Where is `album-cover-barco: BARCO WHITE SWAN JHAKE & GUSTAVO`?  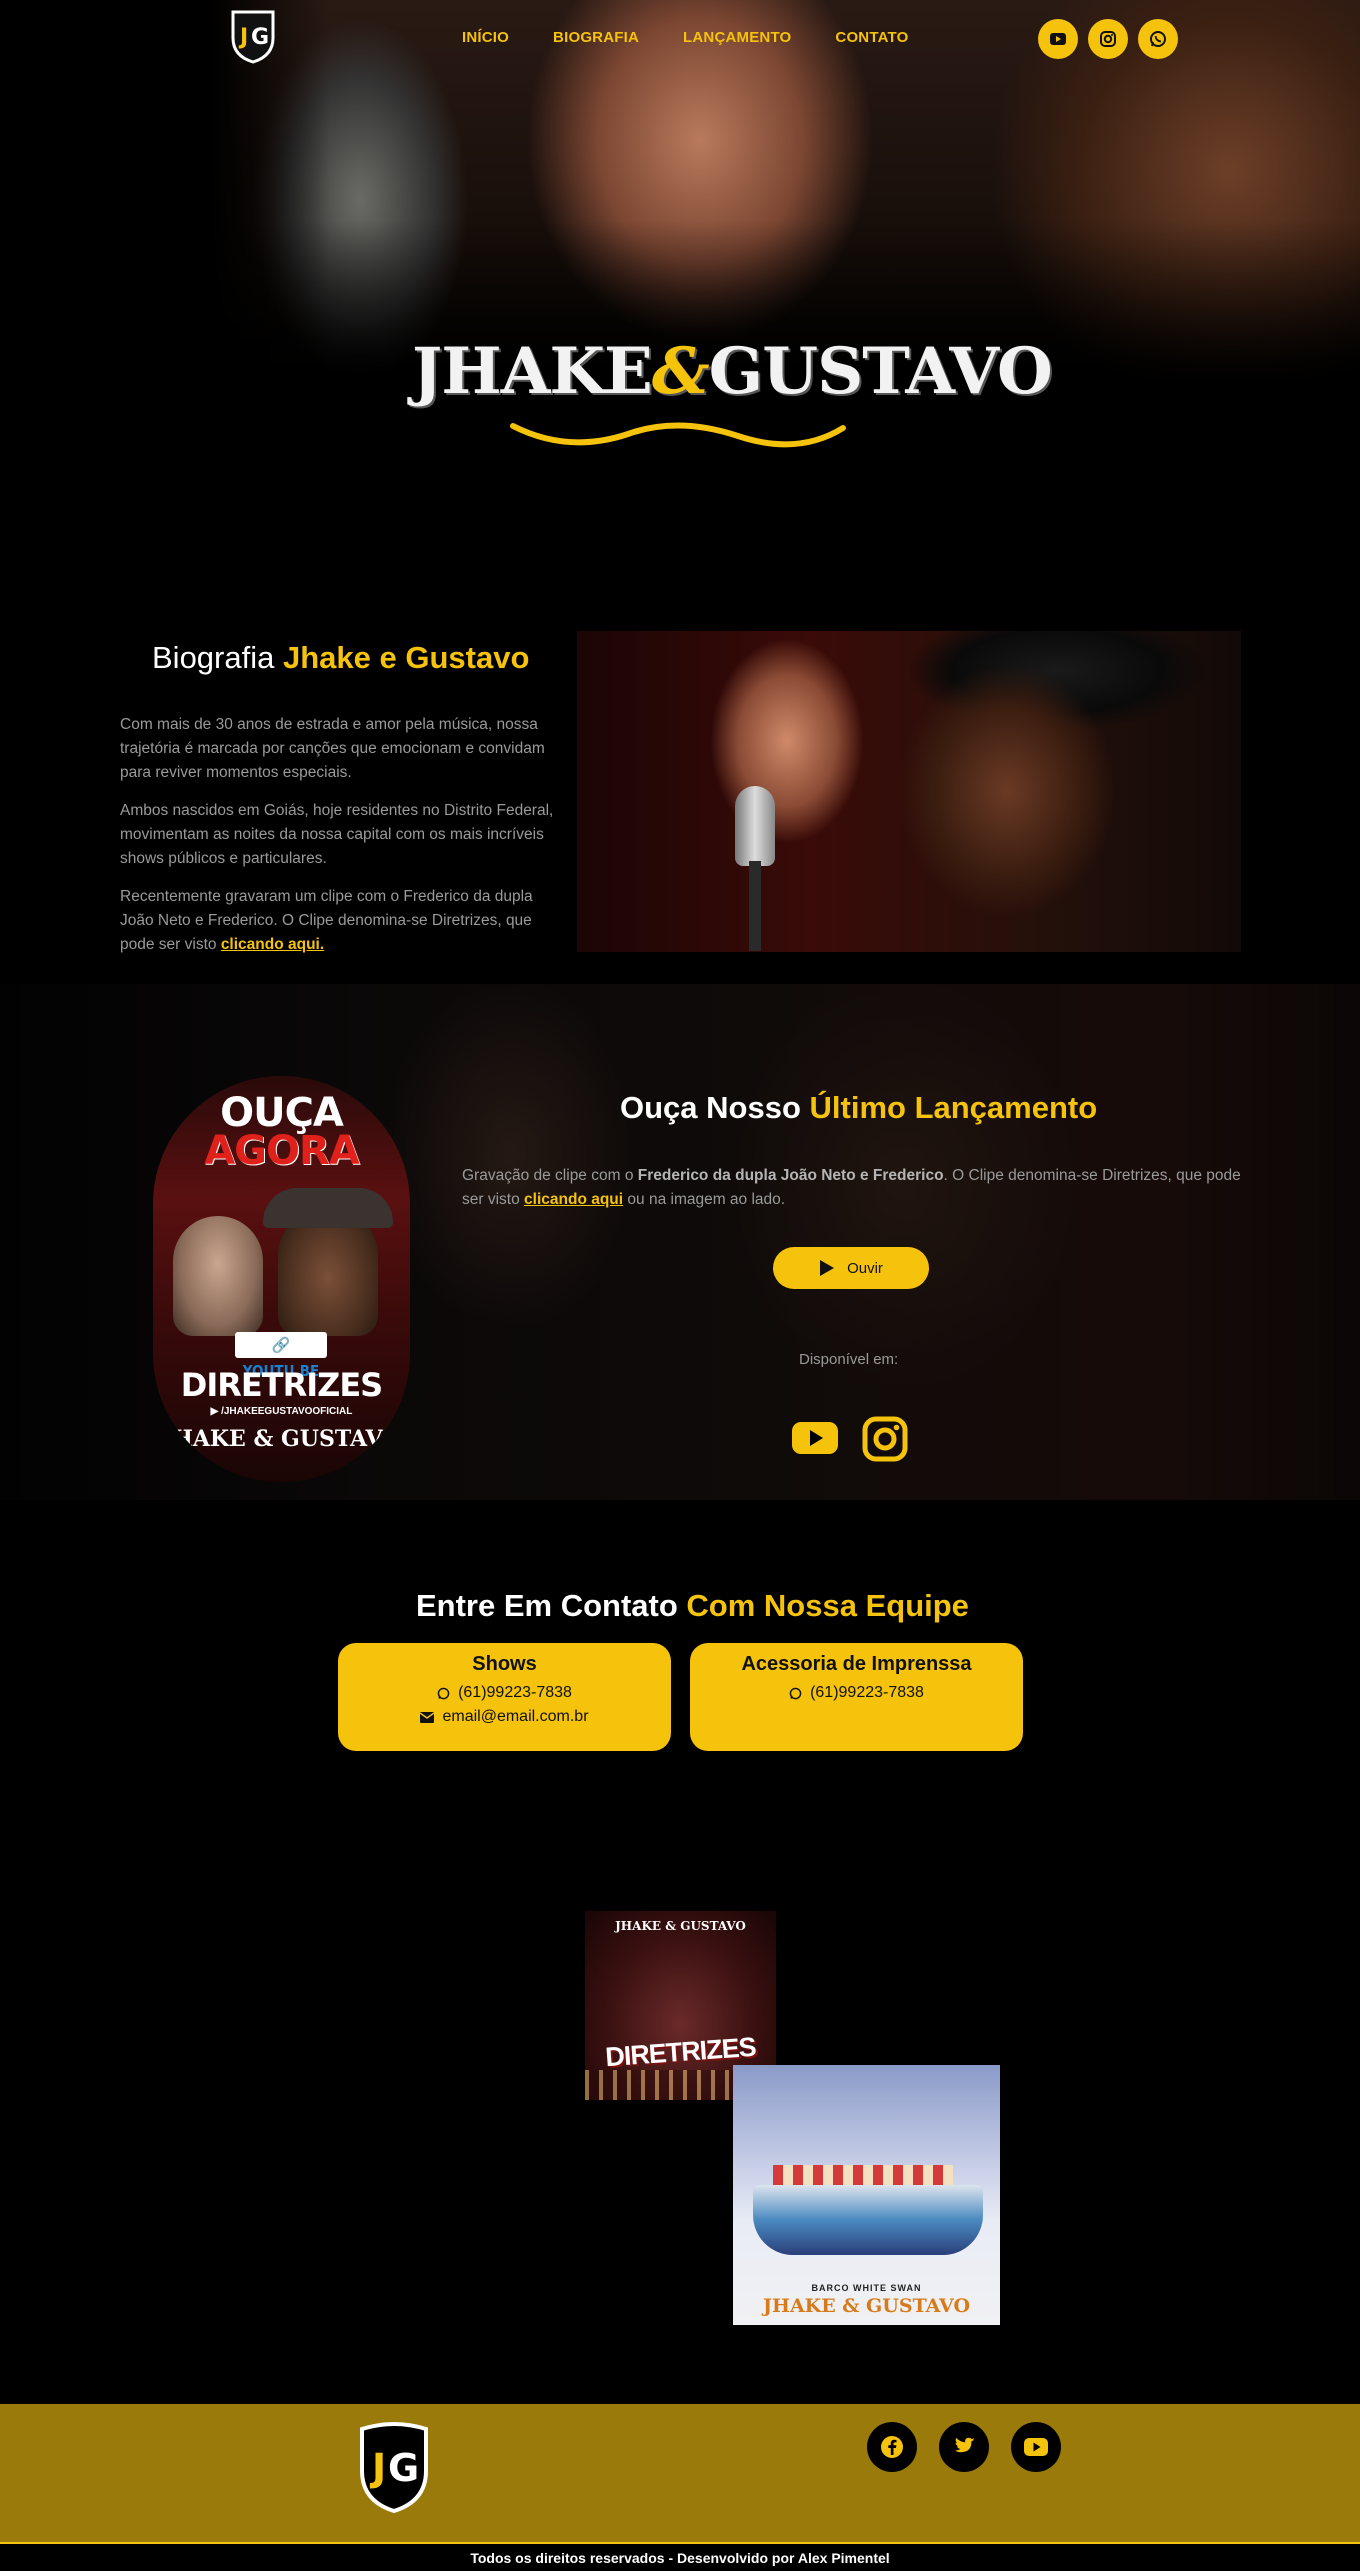 album-cover-barco: BARCO WHITE SWAN JHAKE & GUSTAVO is located at coordinates (866, 2195).